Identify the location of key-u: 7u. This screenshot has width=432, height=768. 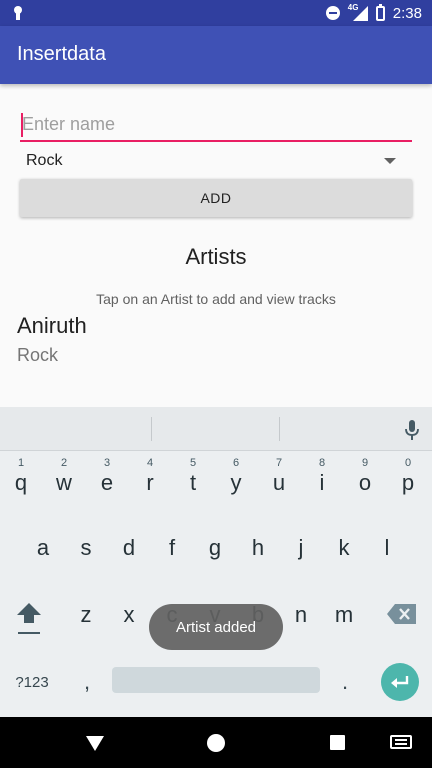
(279, 480).